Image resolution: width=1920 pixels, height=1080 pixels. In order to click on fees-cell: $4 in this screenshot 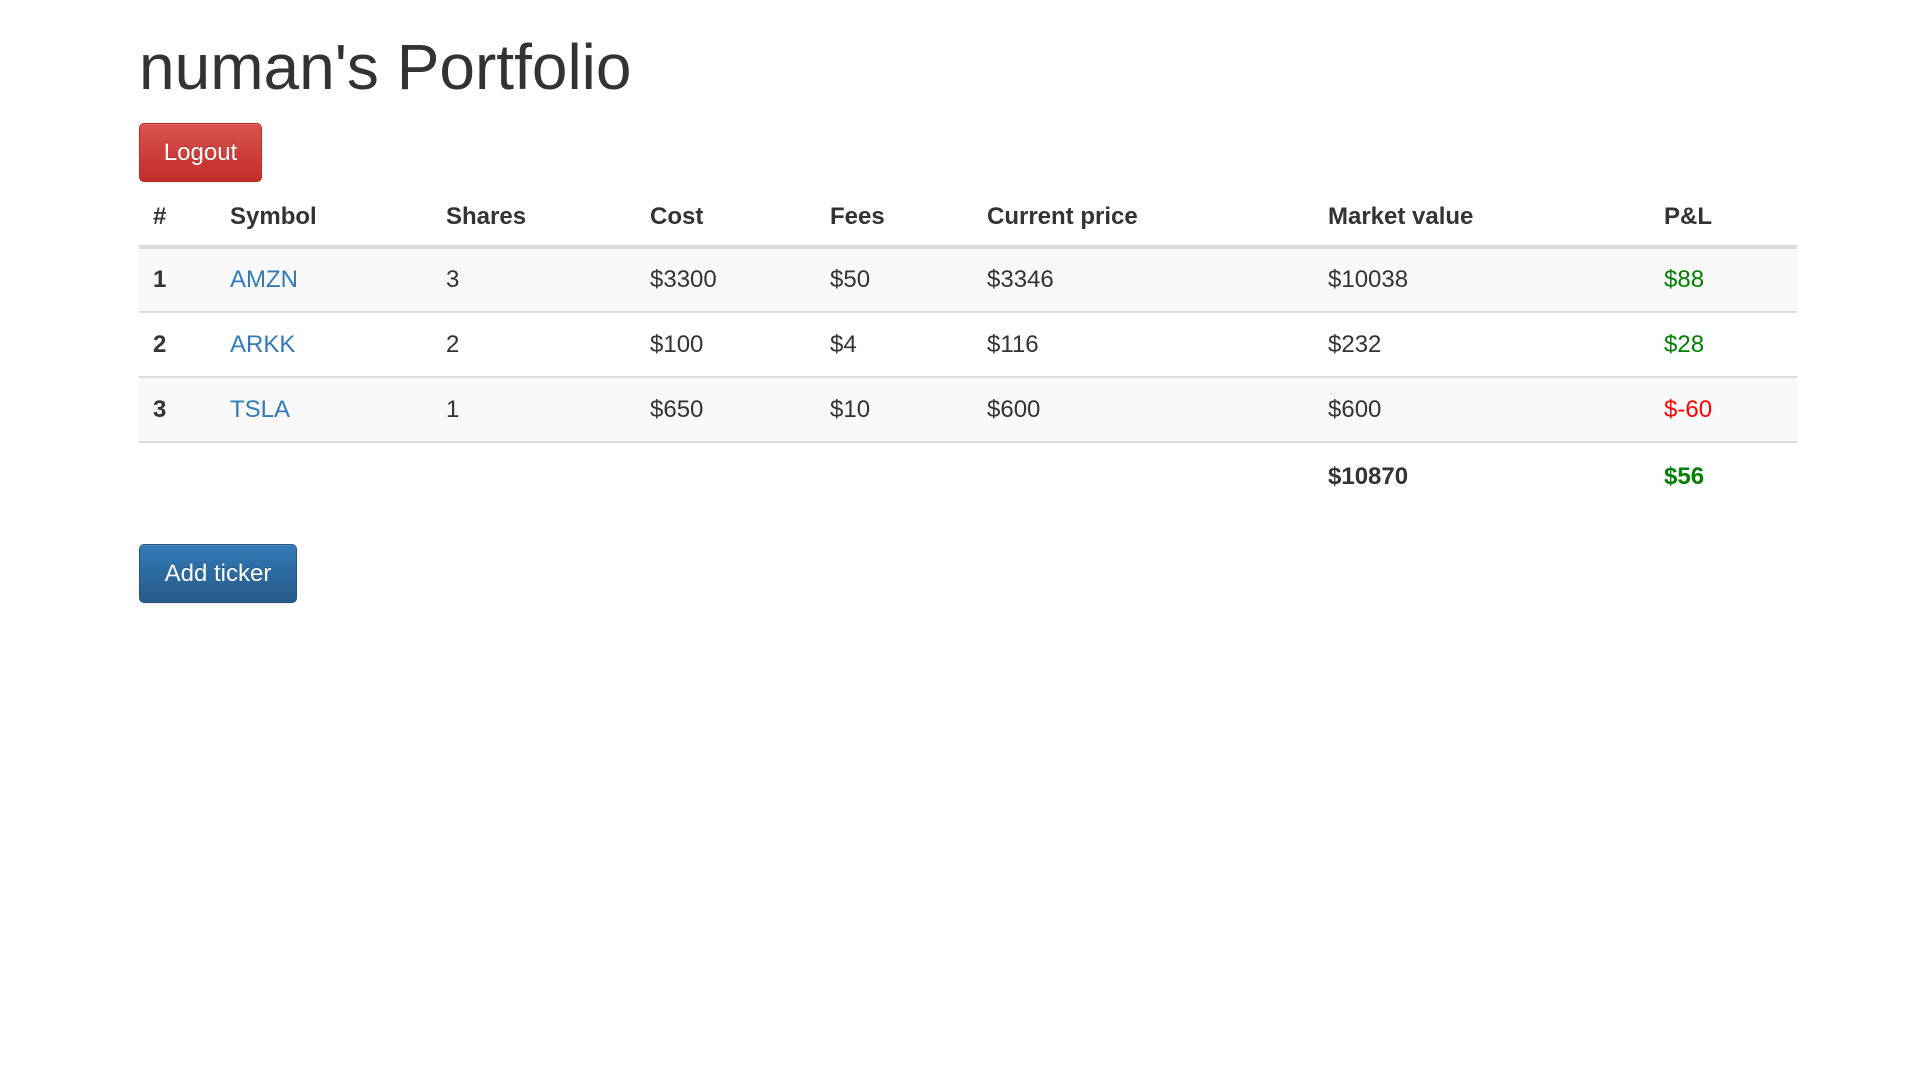, I will do `click(894, 344)`.